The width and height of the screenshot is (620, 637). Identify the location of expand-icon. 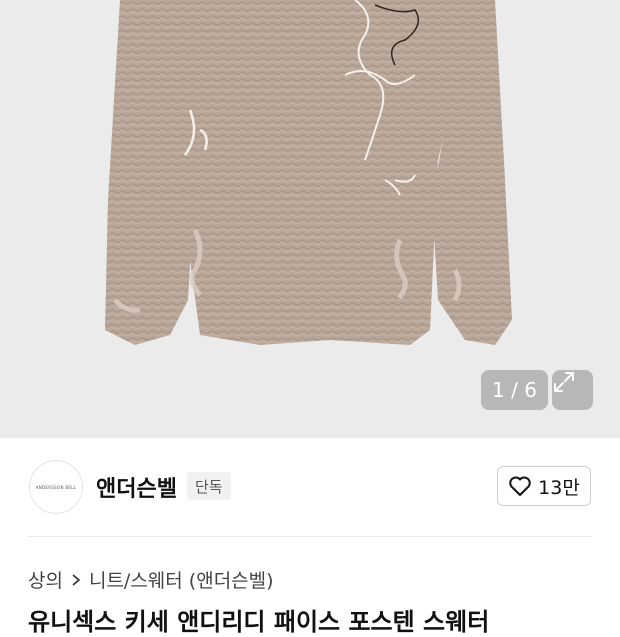
(564, 382).